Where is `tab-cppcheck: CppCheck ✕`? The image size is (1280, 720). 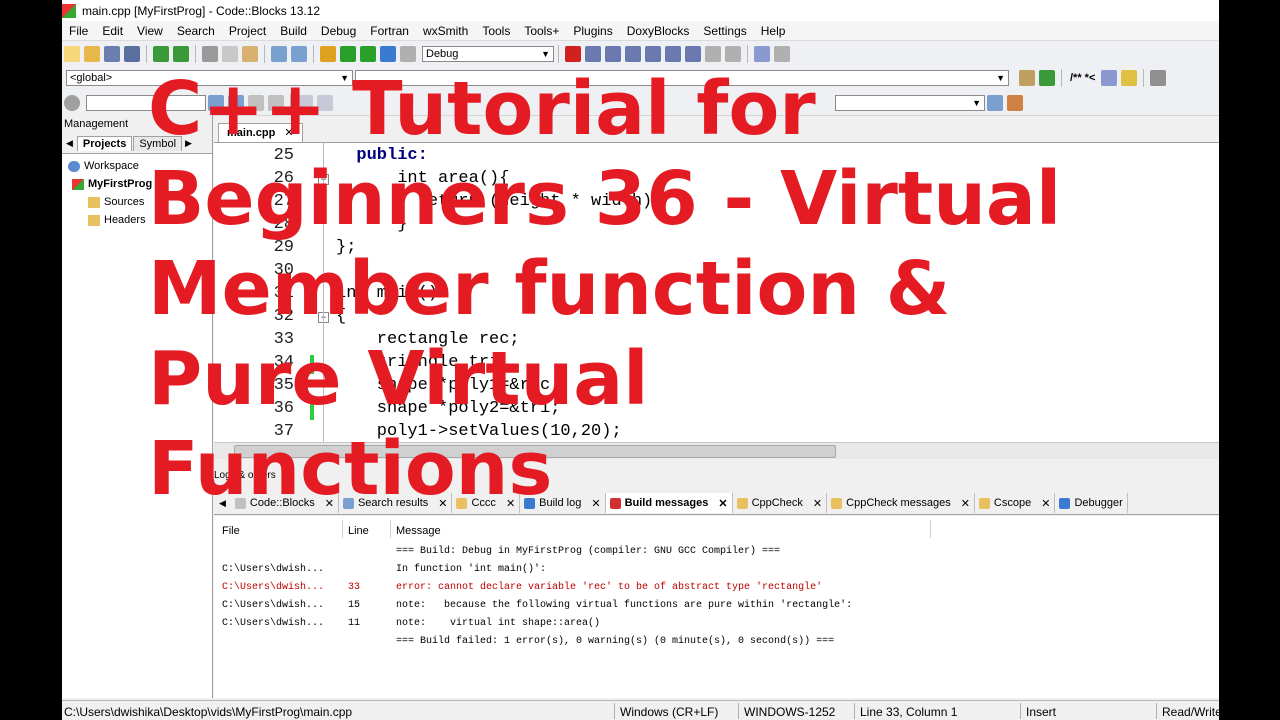
tab-cppcheck: CppCheck ✕ is located at coordinates (780, 503).